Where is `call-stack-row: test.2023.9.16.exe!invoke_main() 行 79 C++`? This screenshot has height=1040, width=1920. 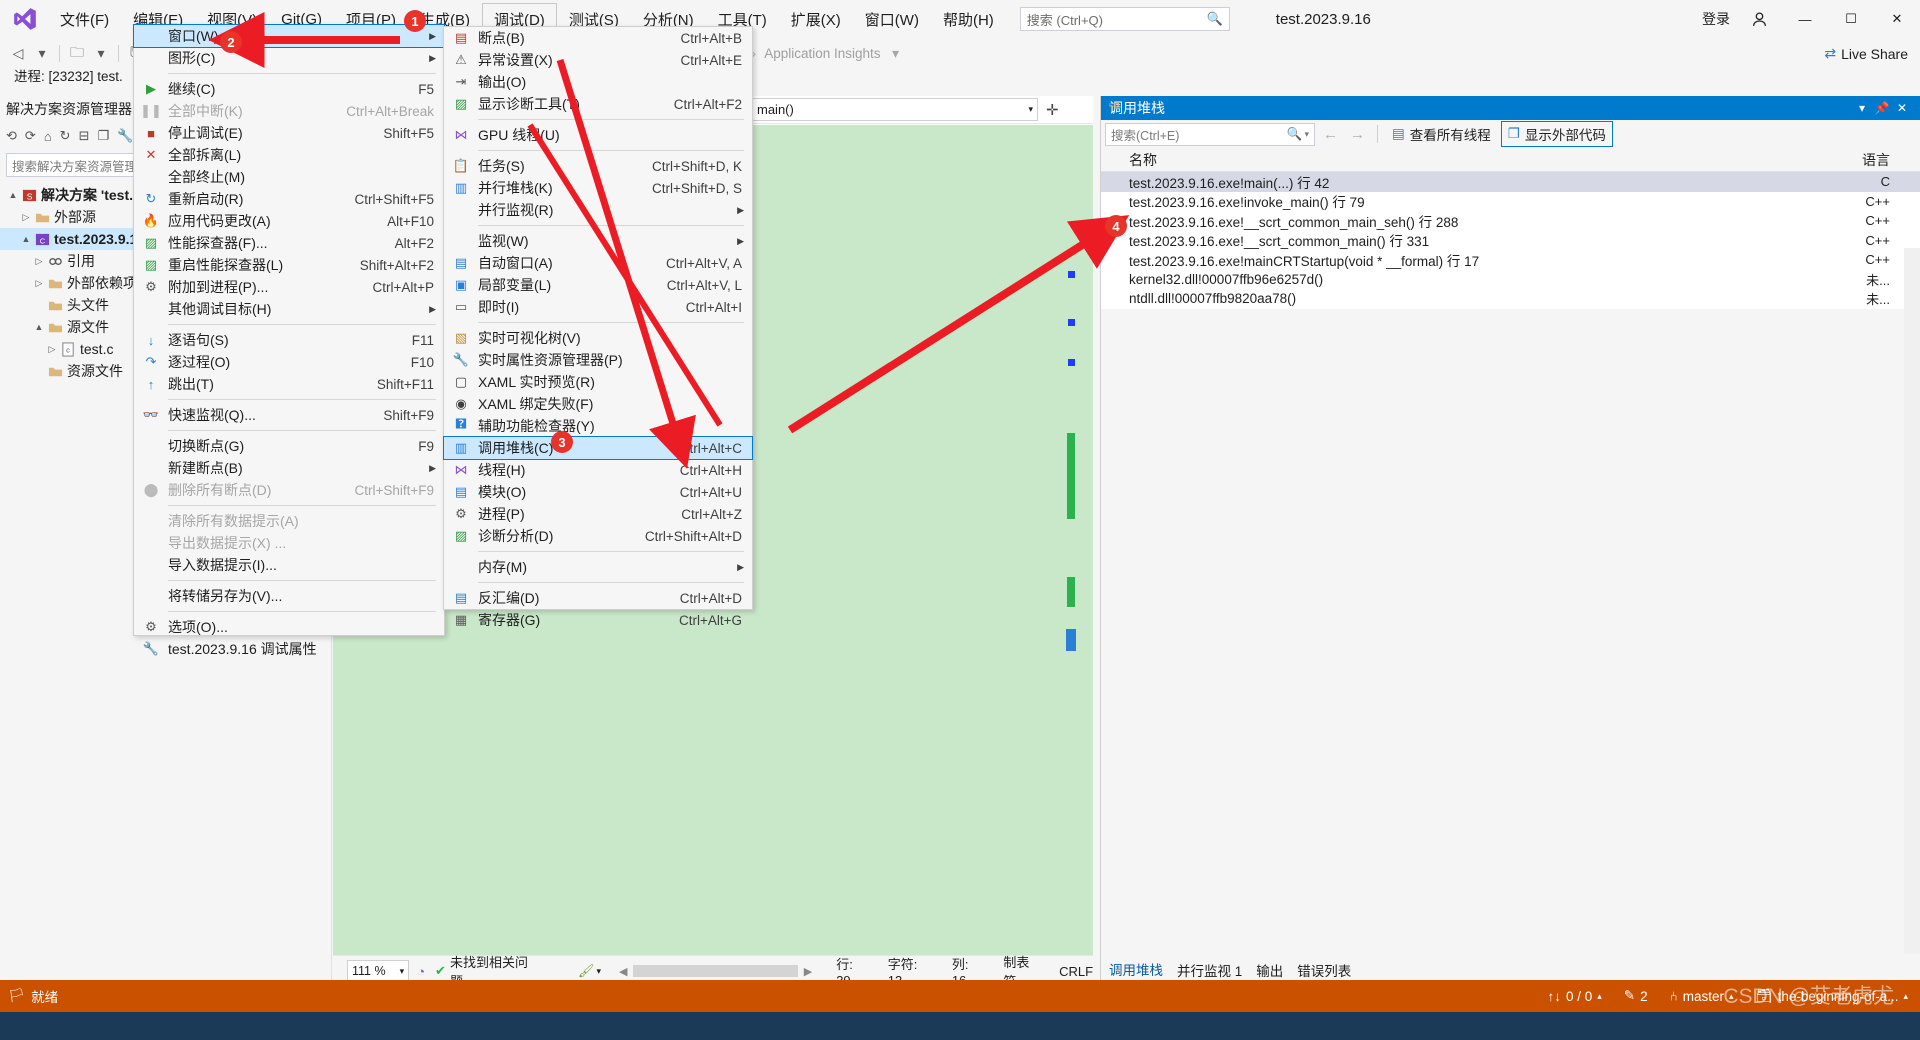
call-stack-row: test.2023.9.16.exe!invoke_main() 行 79 C++ is located at coordinates (1510, 201).